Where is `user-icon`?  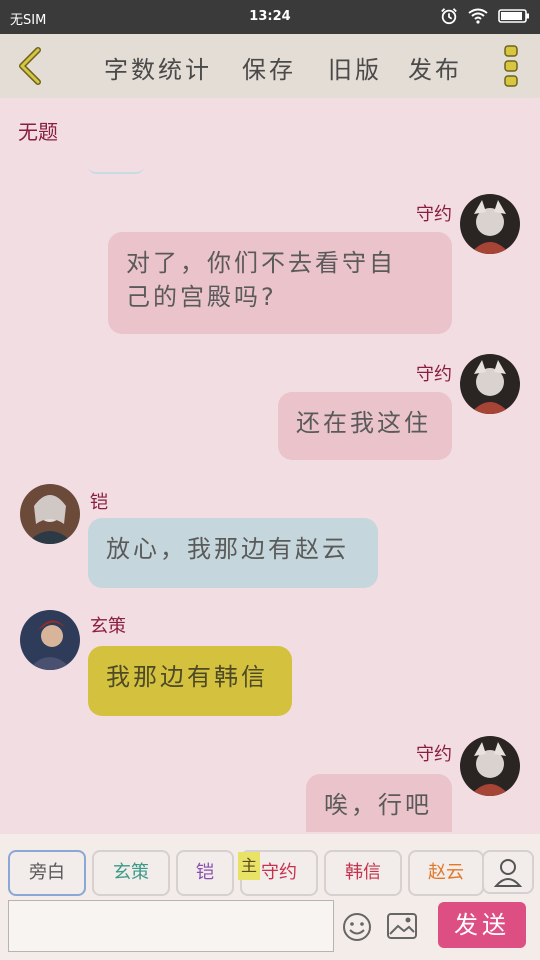 user-icon is located at coordinates (508, 873).